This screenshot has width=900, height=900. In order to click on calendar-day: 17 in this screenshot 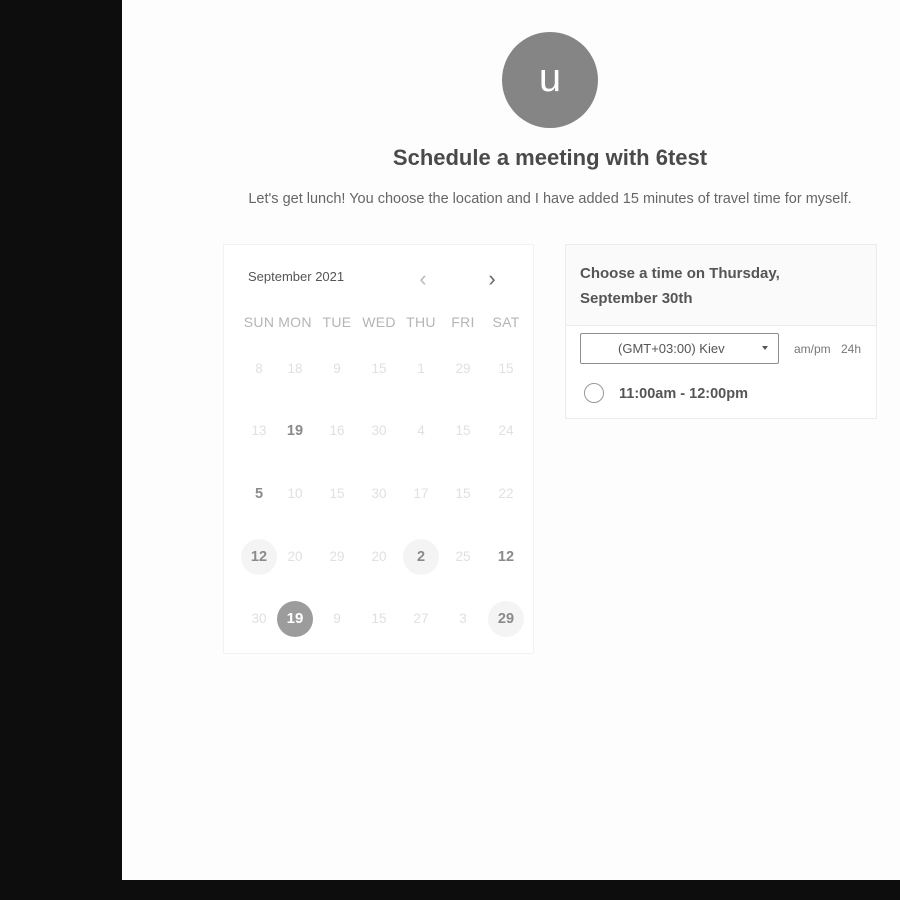, I will do `click(421, 493)`.